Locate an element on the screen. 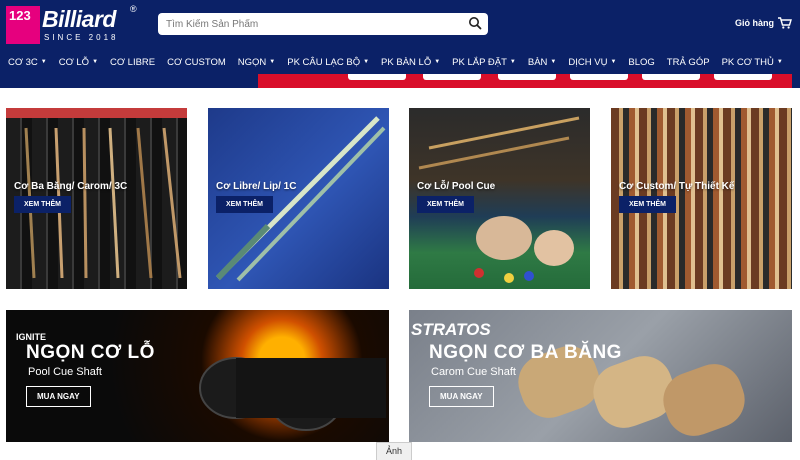 The image size is (800, 460). tile-label: Cơ Libre/ Lip/ 1C is located at coordinates (256, 186).